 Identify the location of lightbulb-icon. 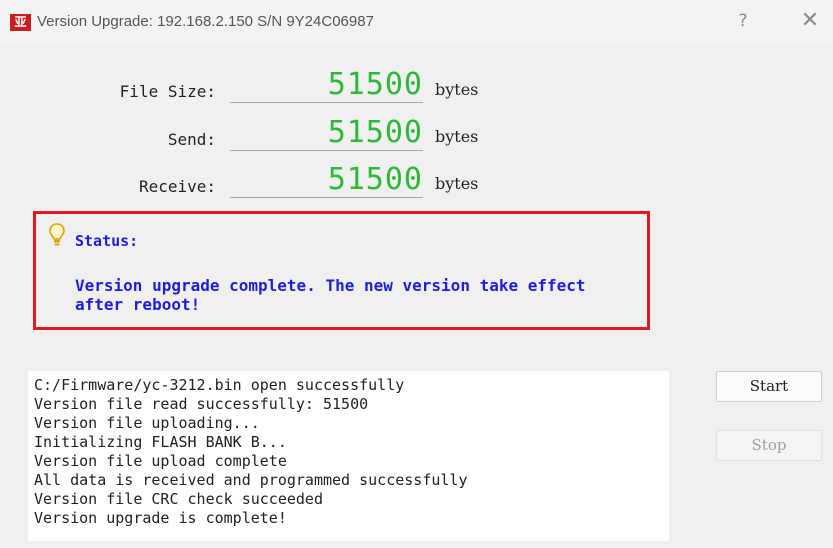
(57, 234).